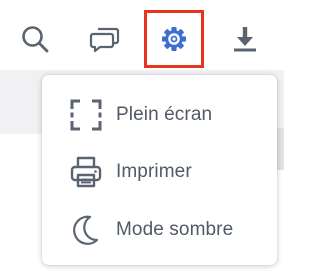 Image resolution: width=320 pixels, height=280 pixels. What do you see at coordinates (86, 115) in the screenshot?
I see `fullscreen-icon` at bounding box center [86, 115].